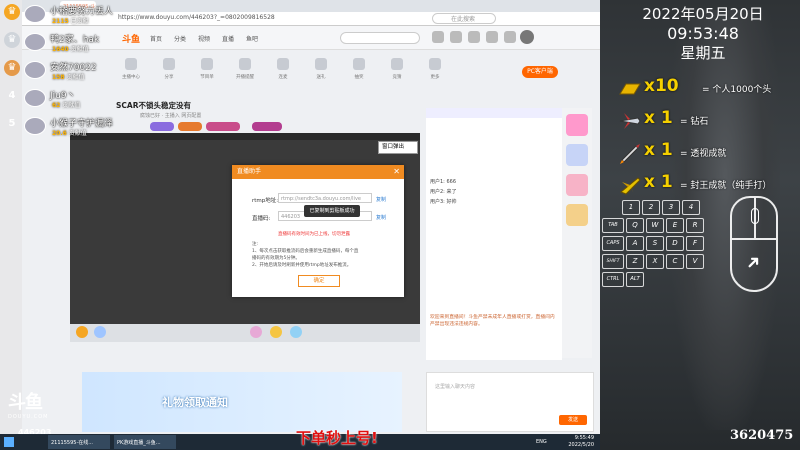 Image resolution: width=800 pixels, height=450 pixels. Describe the element at coordinates (708, 121) in the screenshot. I see `reward-row: x 1 = 钻石` at that location.